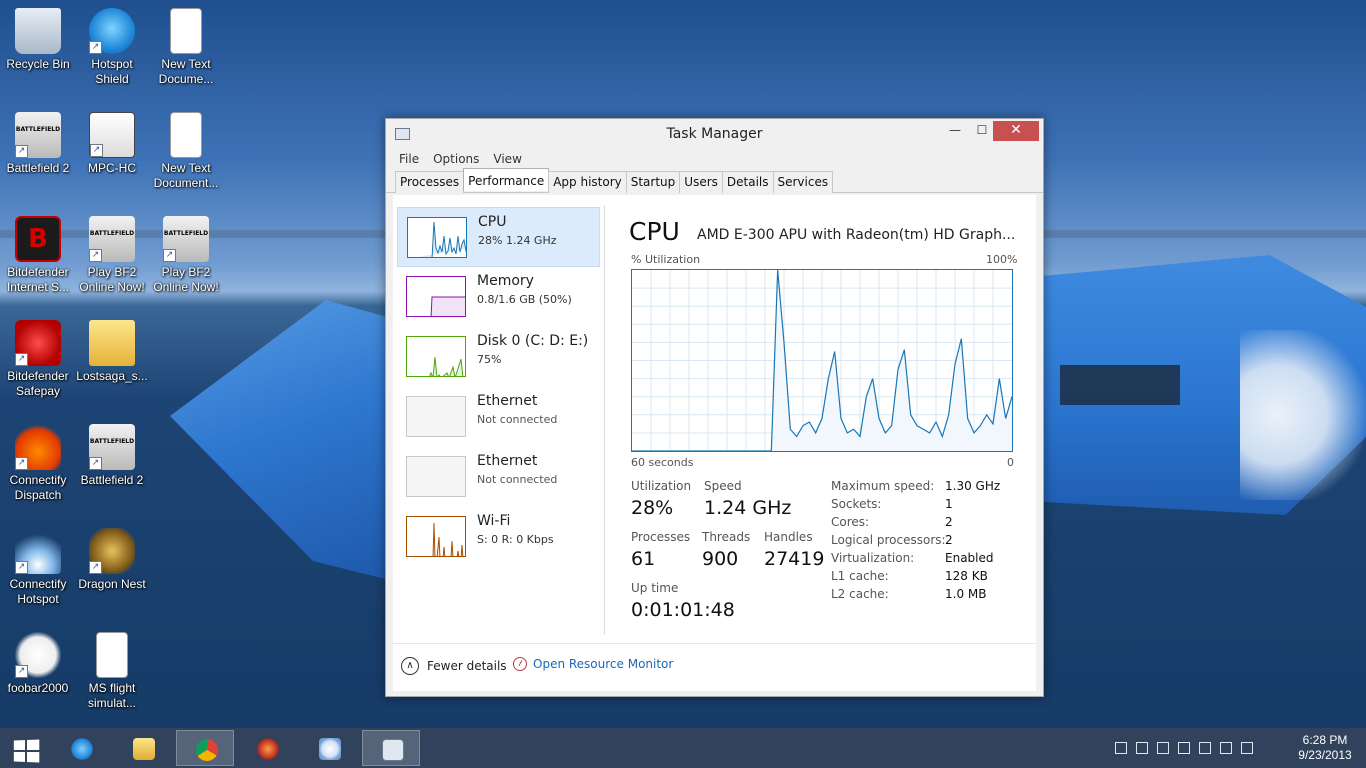 The width and height of the screenshot is (1366, 768). I want to click on taskbar-file-explorer, so click(143, 748).